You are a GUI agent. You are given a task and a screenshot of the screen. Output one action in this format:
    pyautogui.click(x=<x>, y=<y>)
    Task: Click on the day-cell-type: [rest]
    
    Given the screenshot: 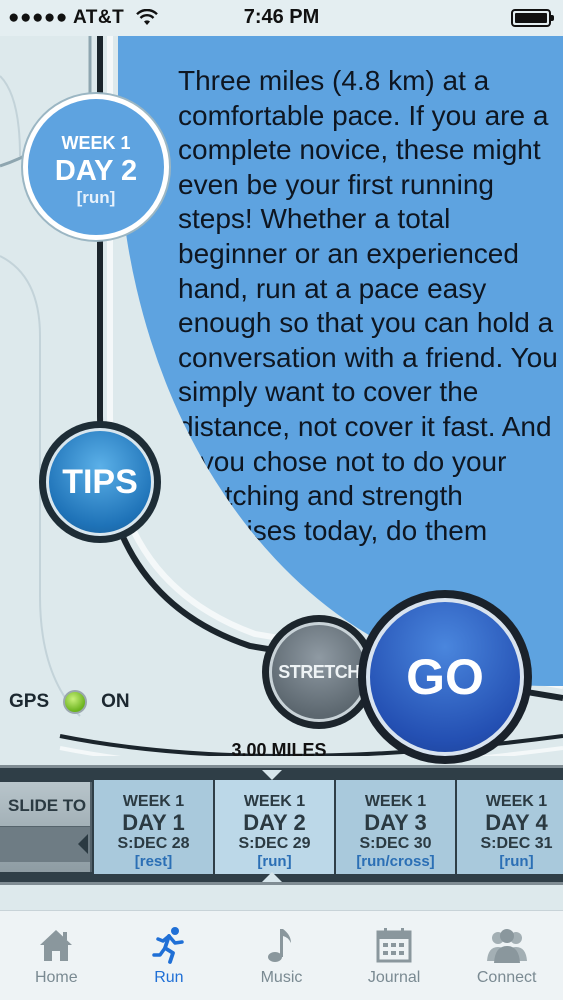 What is the action you would take?
    pyautogui.click(x=153, y=861)
    